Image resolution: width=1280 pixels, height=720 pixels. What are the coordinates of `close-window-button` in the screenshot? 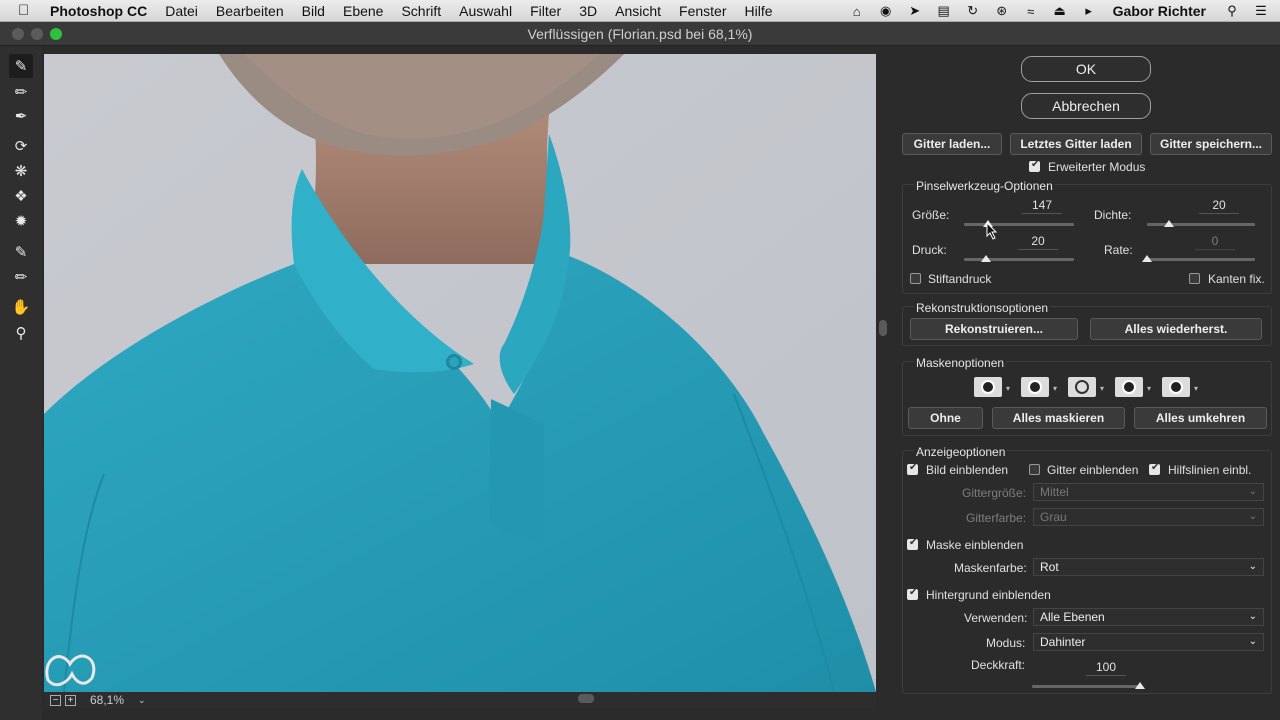 It's located at (18, 34).